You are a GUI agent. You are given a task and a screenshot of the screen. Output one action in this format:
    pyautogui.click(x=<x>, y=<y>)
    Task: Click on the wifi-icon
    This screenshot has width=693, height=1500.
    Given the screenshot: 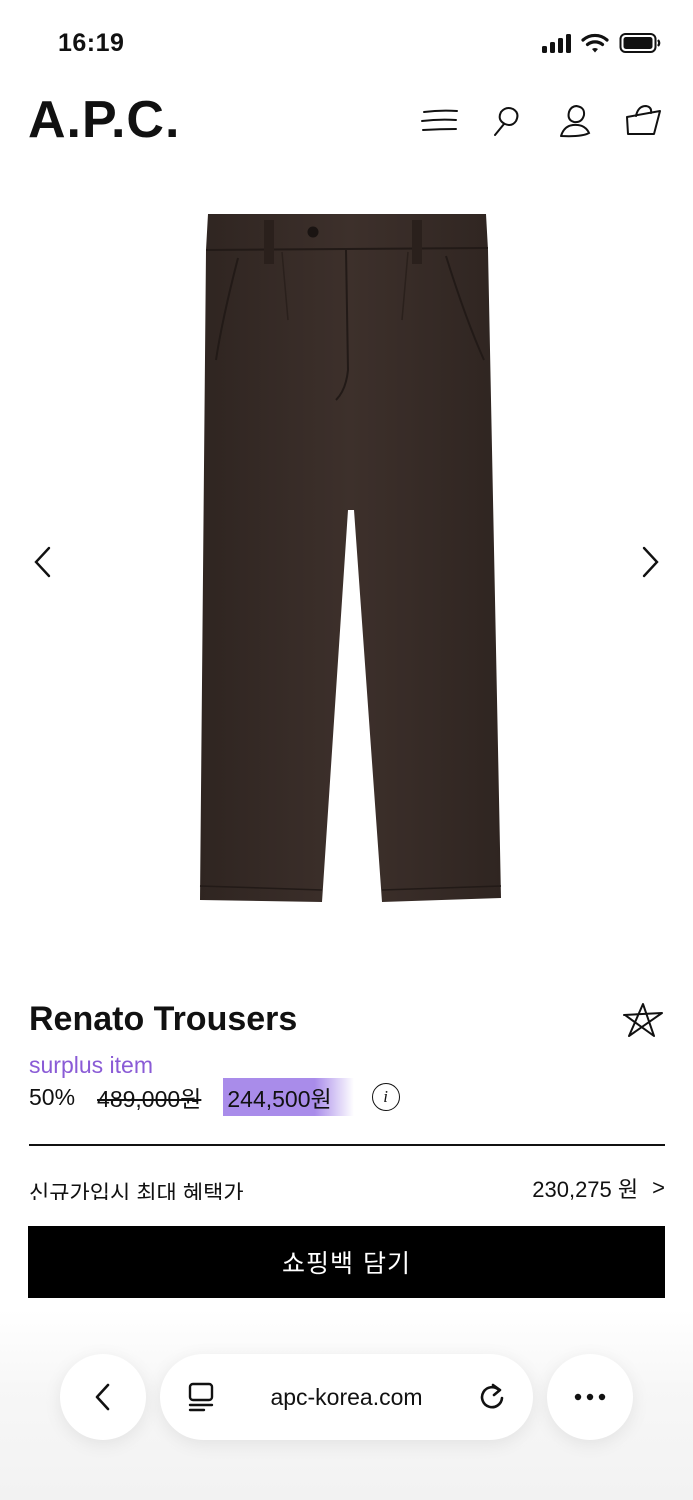 What is the action you would take?
    pyautogui.click(x=595, y=43)
    